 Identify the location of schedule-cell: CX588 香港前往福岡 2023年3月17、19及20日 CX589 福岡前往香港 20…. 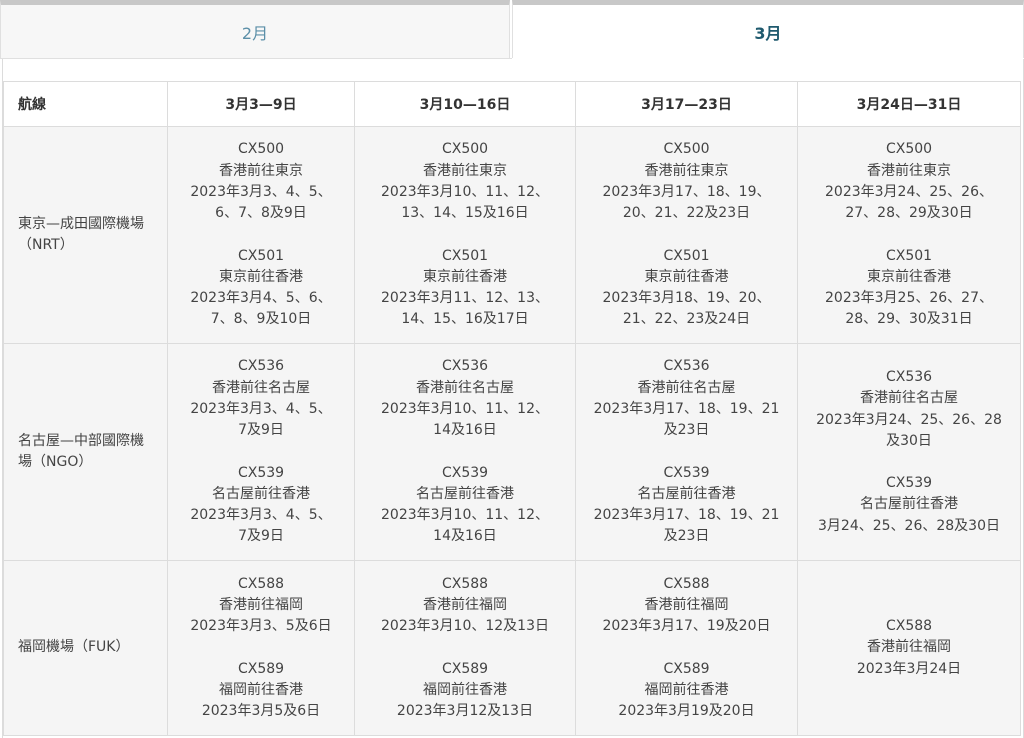
(686, 648).